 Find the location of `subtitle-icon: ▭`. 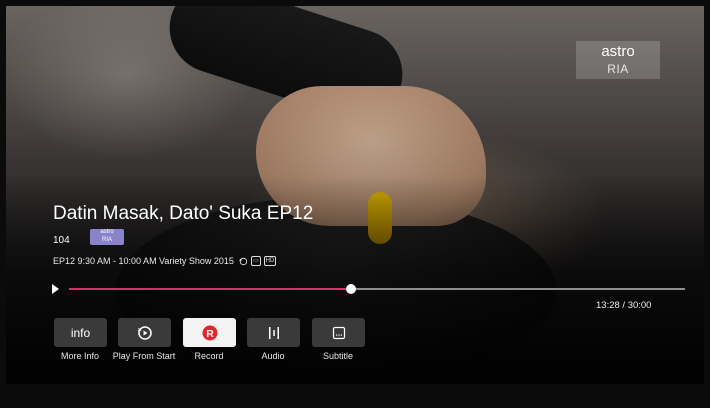

subtitle-icon: ▭ is located at coordinates (255, 261).